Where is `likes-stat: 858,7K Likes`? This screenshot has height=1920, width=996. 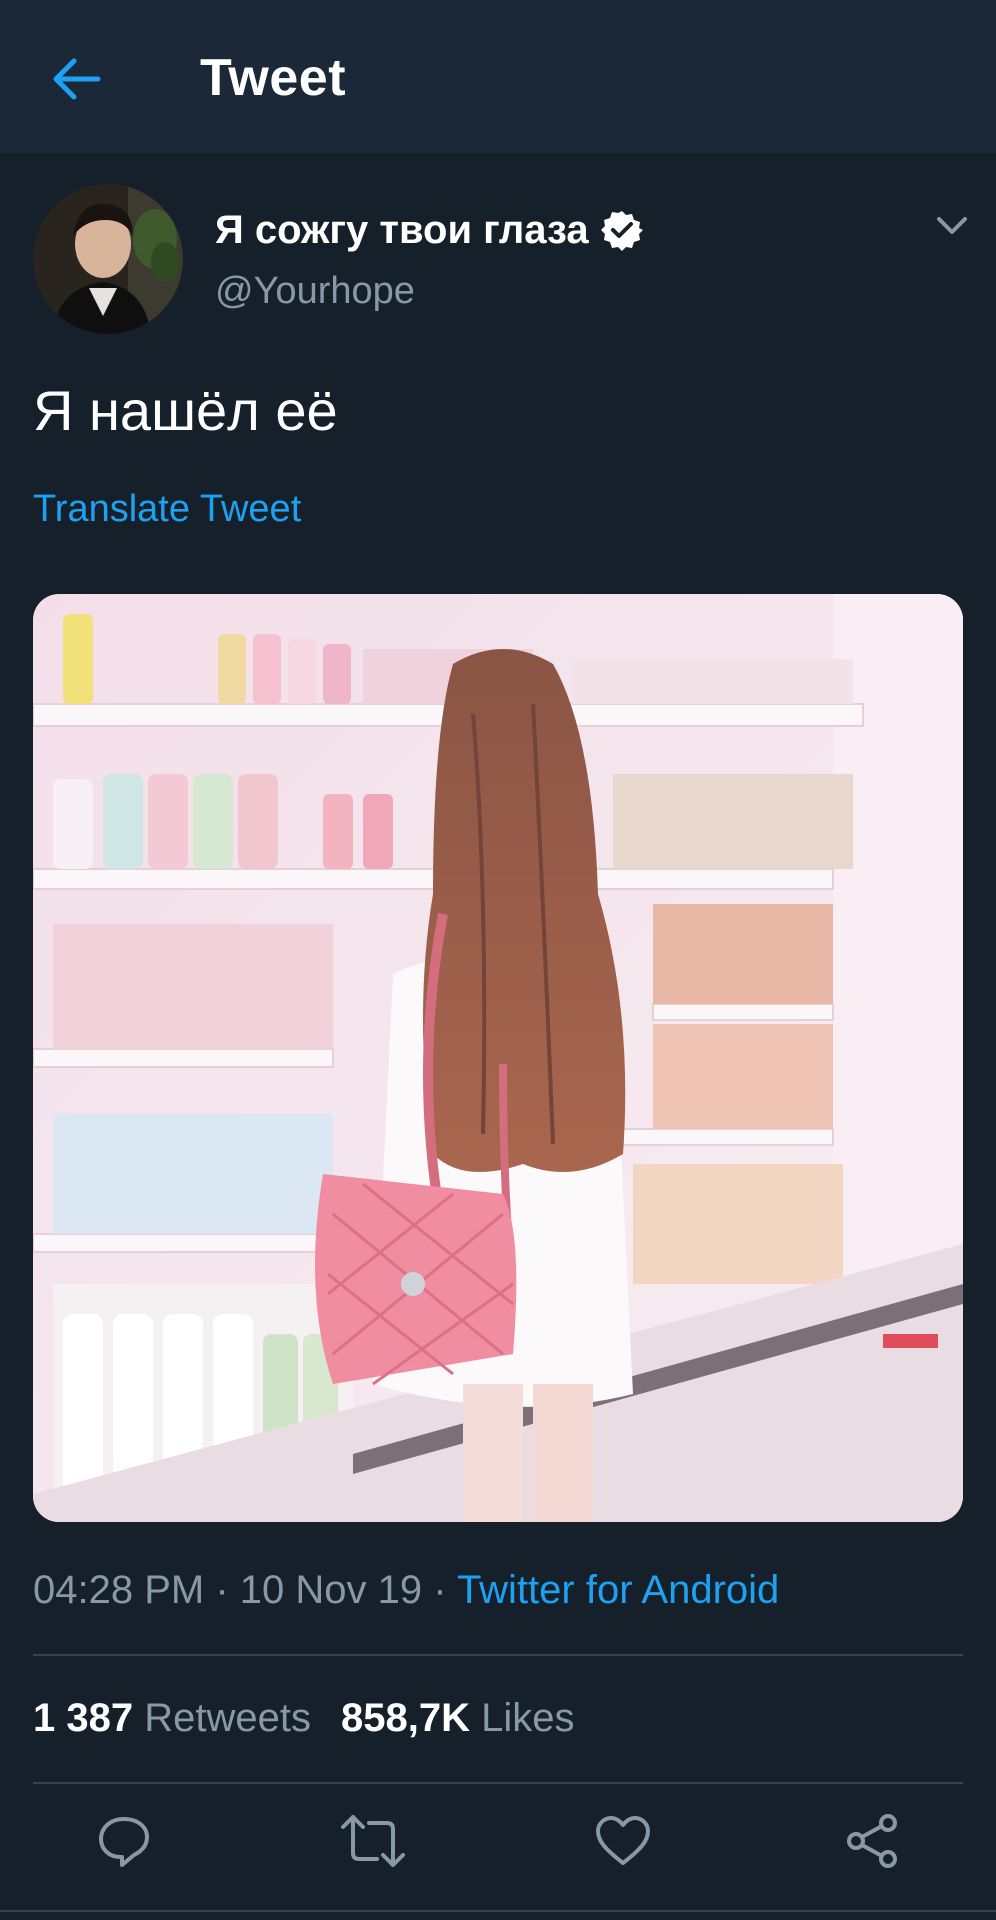 likes-stat: 858,7K Likes is located at coordinates (458, 1718).